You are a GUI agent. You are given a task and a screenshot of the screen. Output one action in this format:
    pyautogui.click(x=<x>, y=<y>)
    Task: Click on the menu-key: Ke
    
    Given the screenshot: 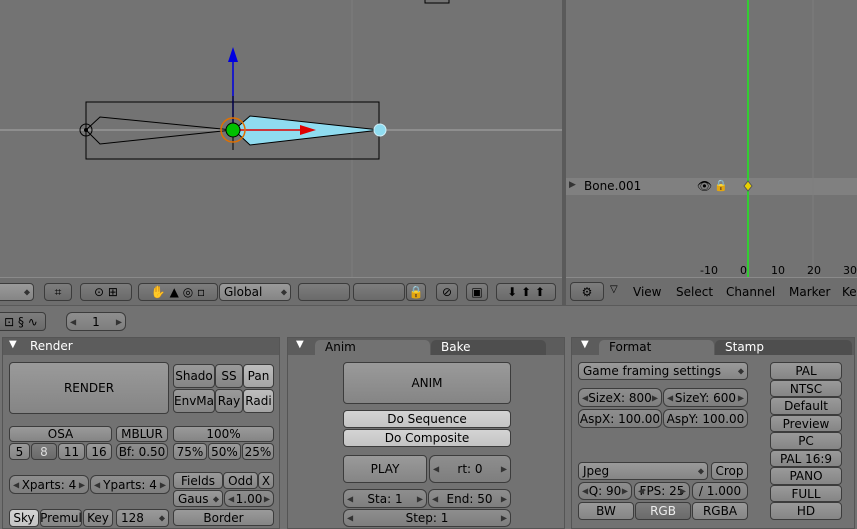 What is the action you would take?
    pyautogui.click(x=849, y=292)
    